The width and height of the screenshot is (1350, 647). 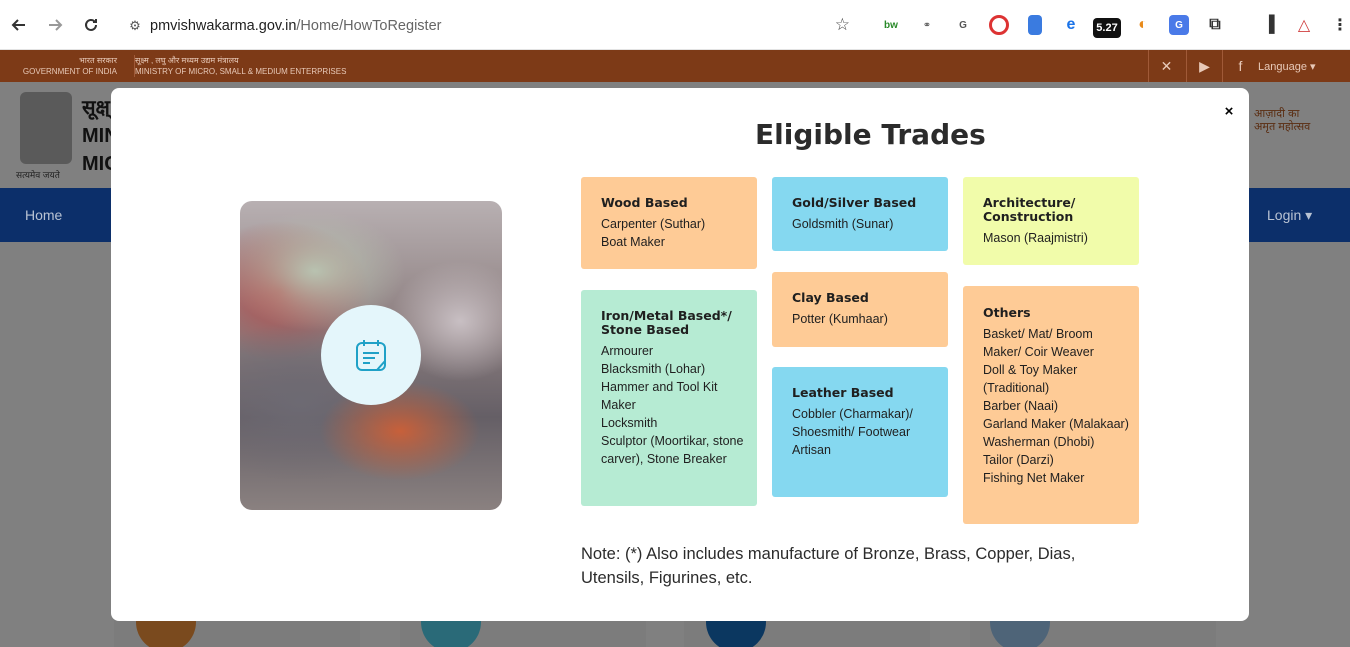 I want to click on language-select: Language ▾, so click(x=1287, y=66).